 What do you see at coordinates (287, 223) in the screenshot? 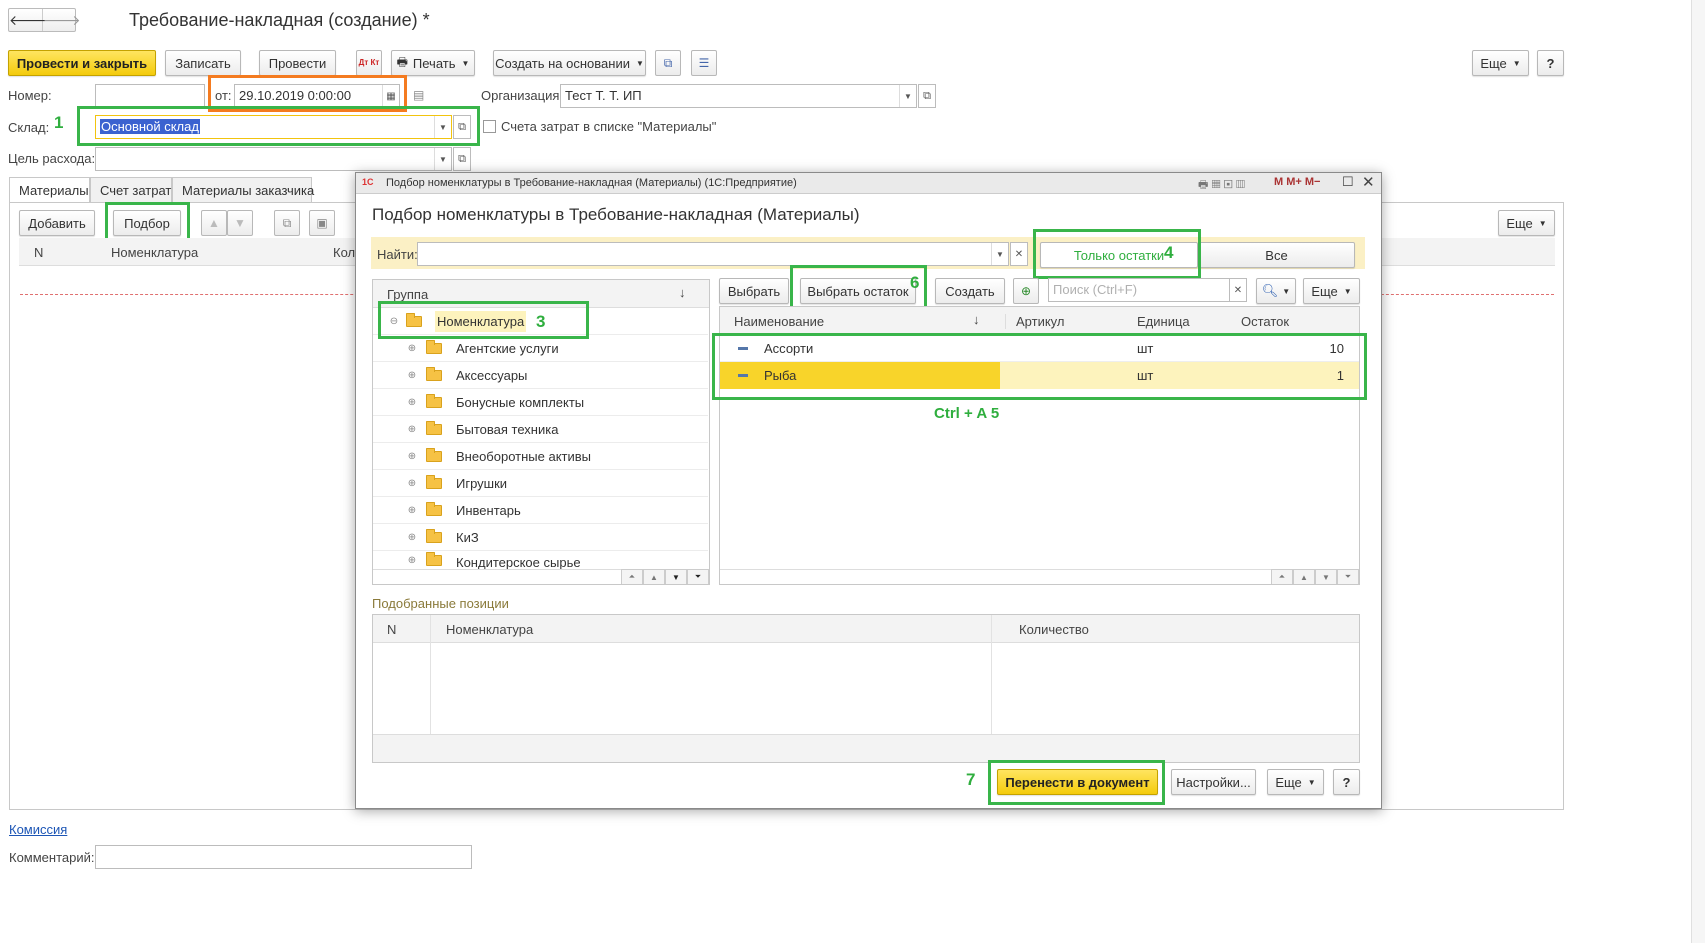
I see `copy-icon: ⧉` at bounding box center [287, 223].